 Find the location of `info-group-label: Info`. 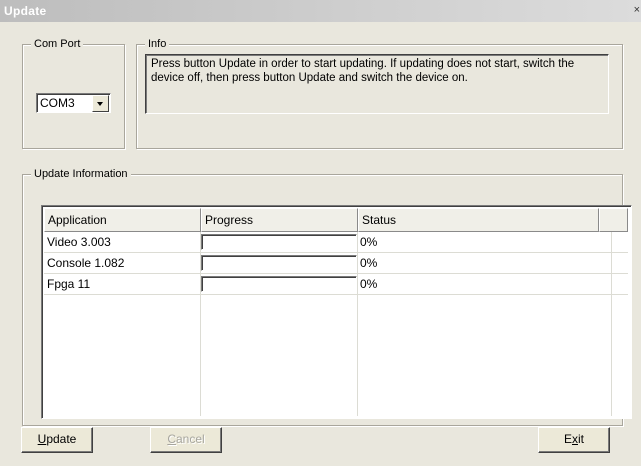

info-group-label: Info is located at coordinates (157, 44).